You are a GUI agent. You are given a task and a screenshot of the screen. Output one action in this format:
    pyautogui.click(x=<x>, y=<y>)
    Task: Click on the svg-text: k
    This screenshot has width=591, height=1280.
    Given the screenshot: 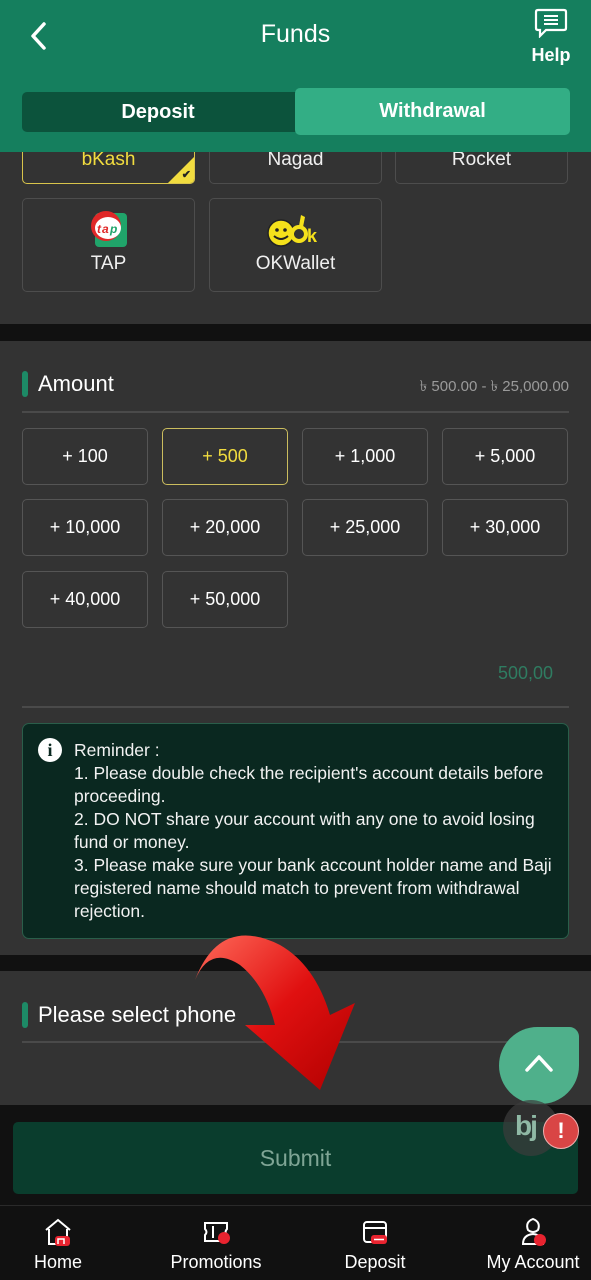 What is the action you would take?
    pyautogui.click(x=312, y=236)
    